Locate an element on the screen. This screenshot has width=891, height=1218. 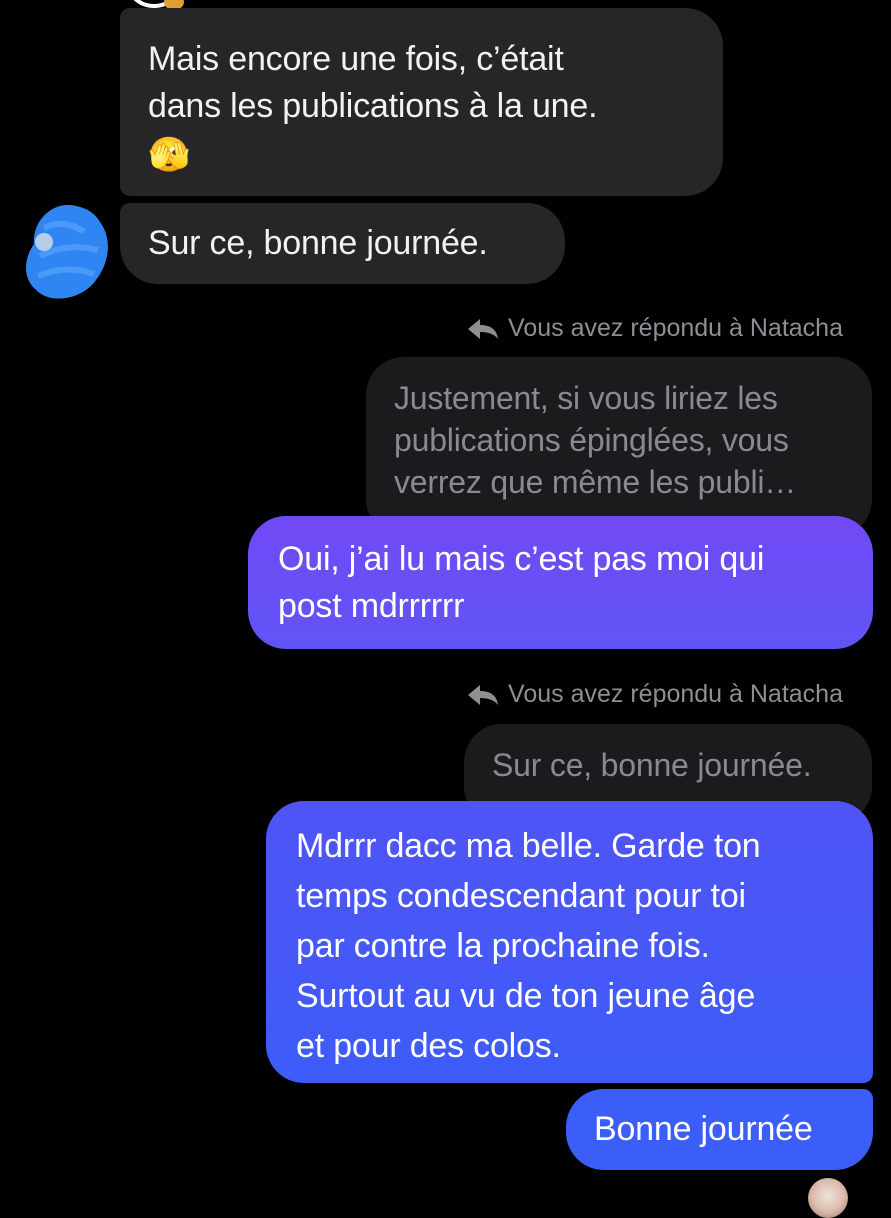
message-line: et pour des colos. is located at coordinates (428, 1046).